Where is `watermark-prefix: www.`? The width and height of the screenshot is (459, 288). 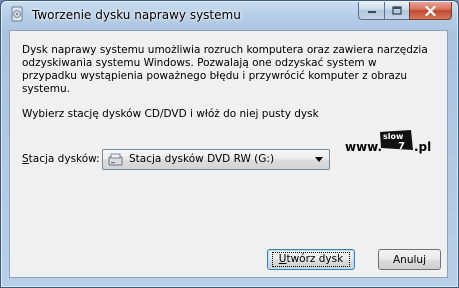
watermark-prefix: www. is located at coordinates (363, 147).